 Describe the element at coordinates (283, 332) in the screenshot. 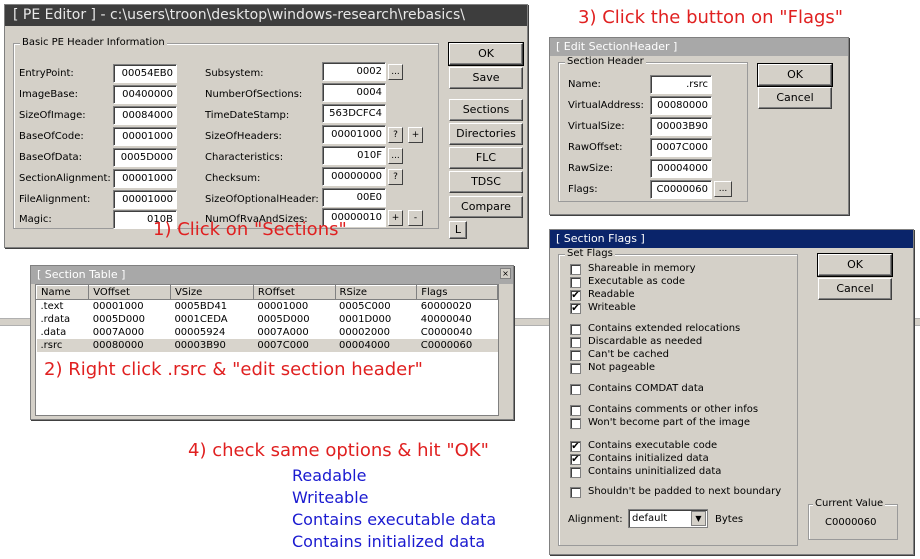

I see `table-cell: 0007A000` at that location.